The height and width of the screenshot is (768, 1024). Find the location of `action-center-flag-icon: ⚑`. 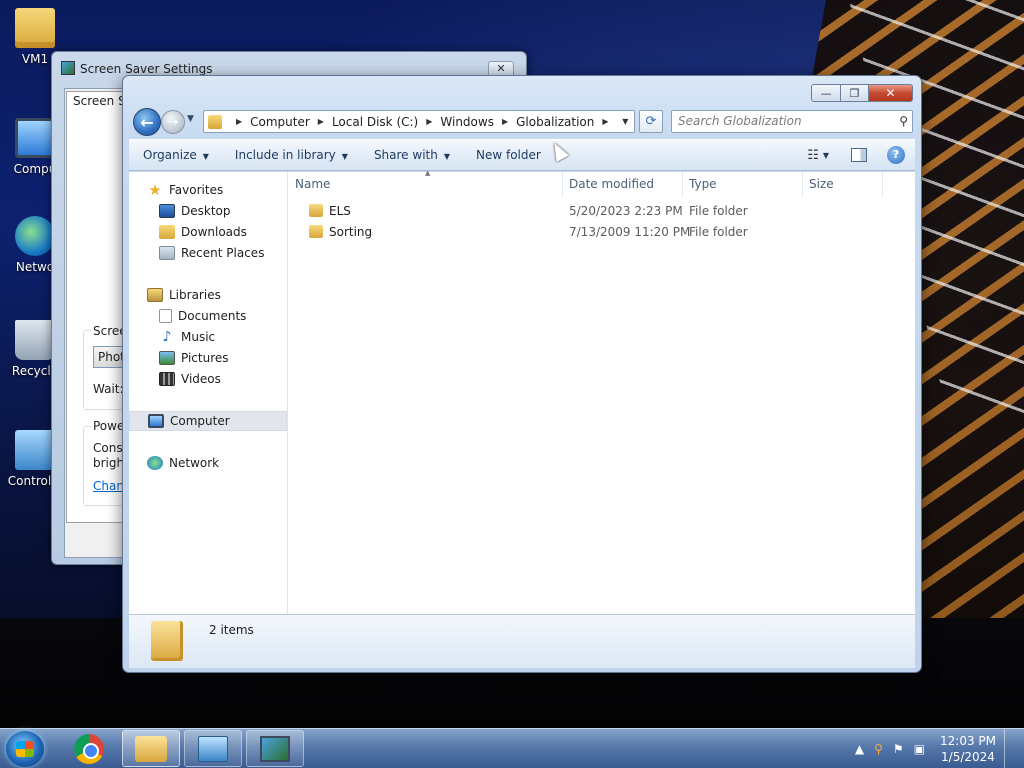

action-center-flag-icon: ⚑ is located at coordinates (898, 749).